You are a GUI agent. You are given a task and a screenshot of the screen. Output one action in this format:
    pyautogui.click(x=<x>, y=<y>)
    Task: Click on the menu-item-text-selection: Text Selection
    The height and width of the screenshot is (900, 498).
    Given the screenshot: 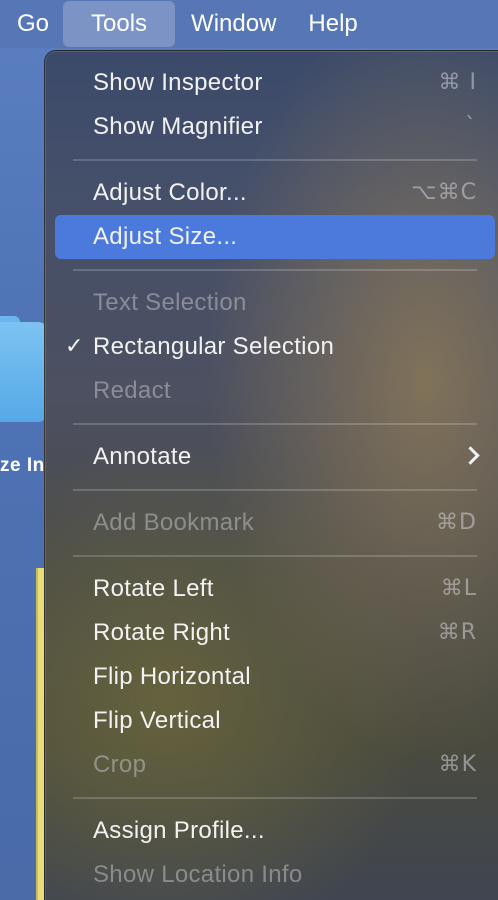 What is the action you would take?
    pyautogui.click(x=275, y=303)
    